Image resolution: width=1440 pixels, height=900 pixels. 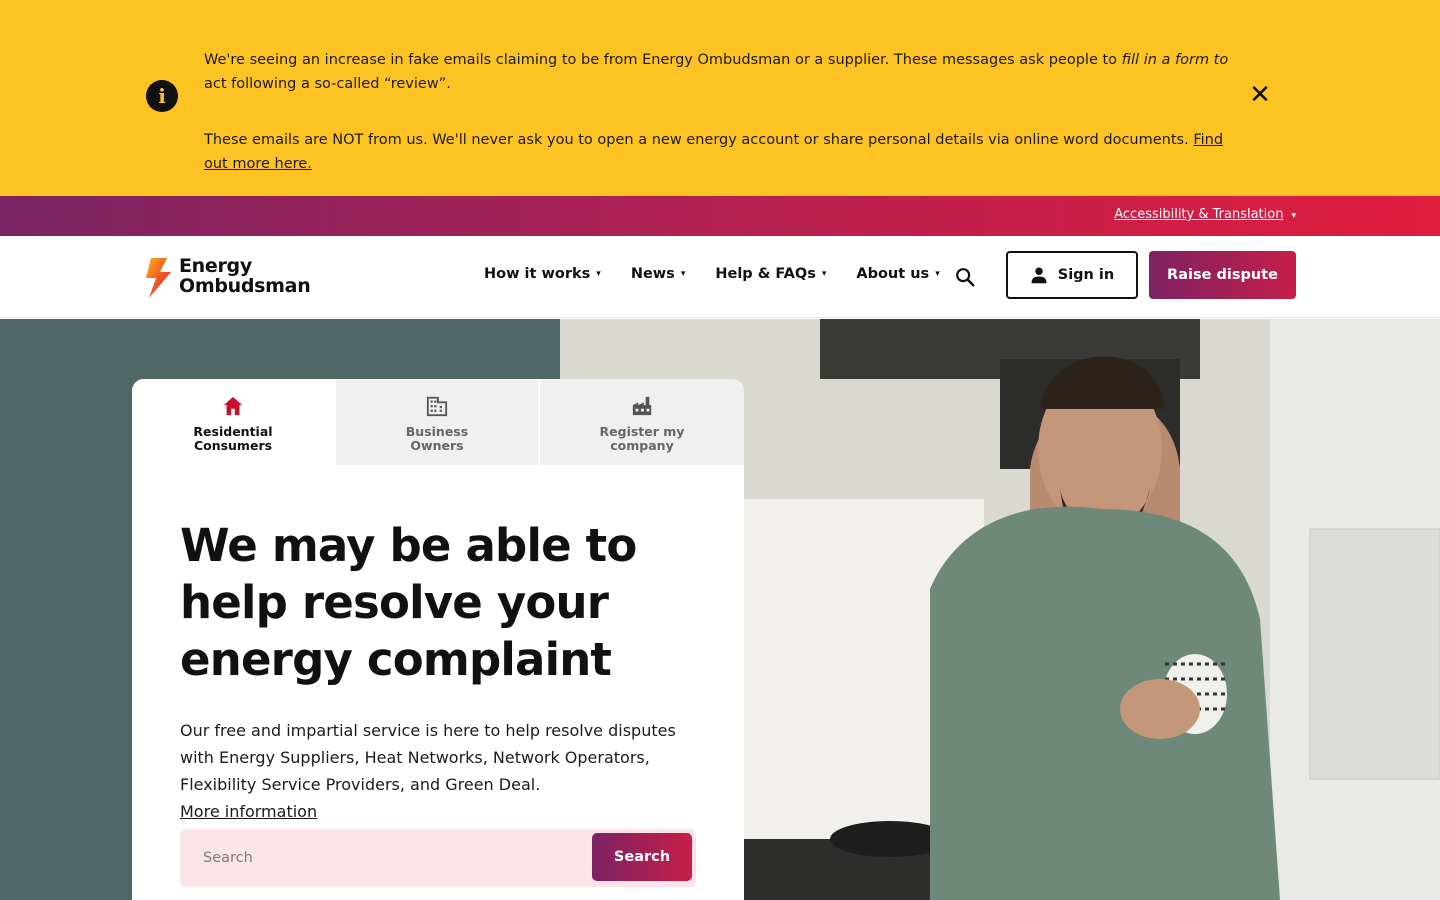 I want to click on logo-wordmark: Energy Ombudsman, so click(x=245, y=276).